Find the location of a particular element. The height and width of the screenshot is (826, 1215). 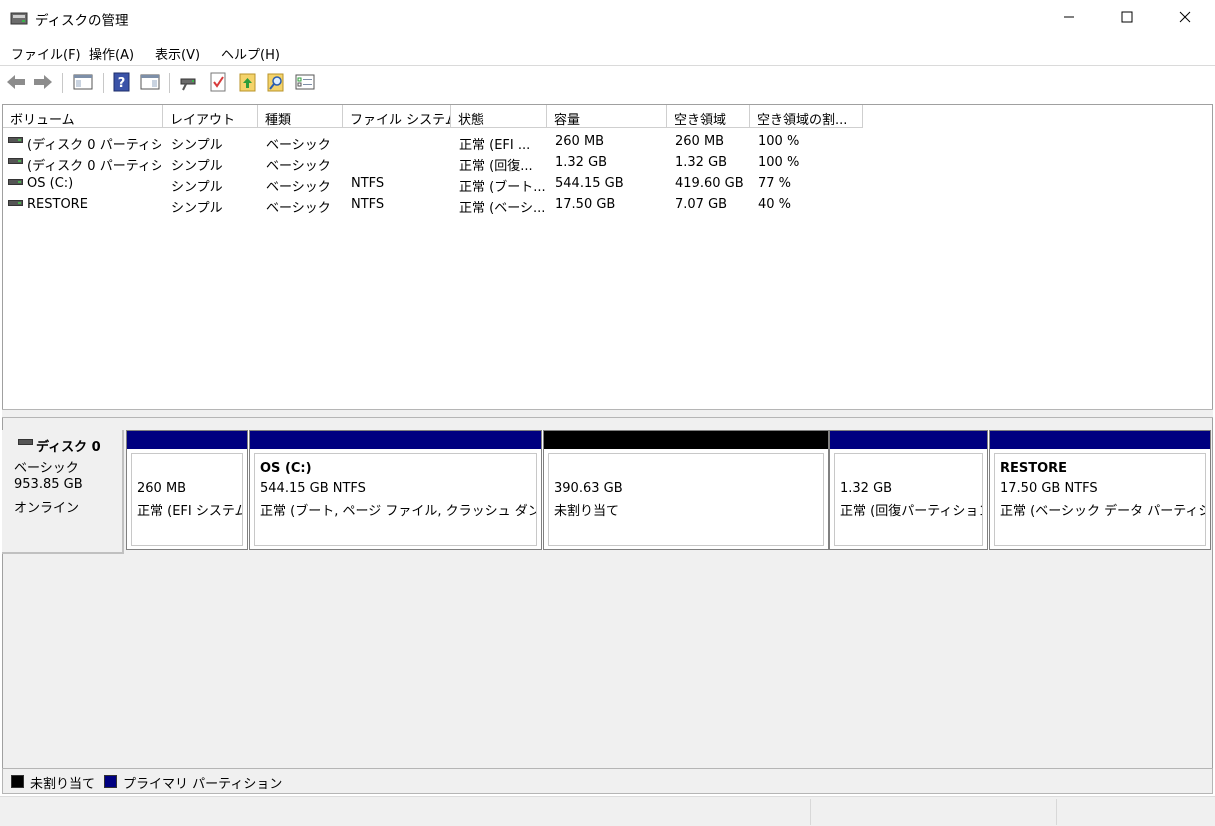

partition-status: 正常 (ベーシック データ パーティション is located at coordinates (1102, 511).